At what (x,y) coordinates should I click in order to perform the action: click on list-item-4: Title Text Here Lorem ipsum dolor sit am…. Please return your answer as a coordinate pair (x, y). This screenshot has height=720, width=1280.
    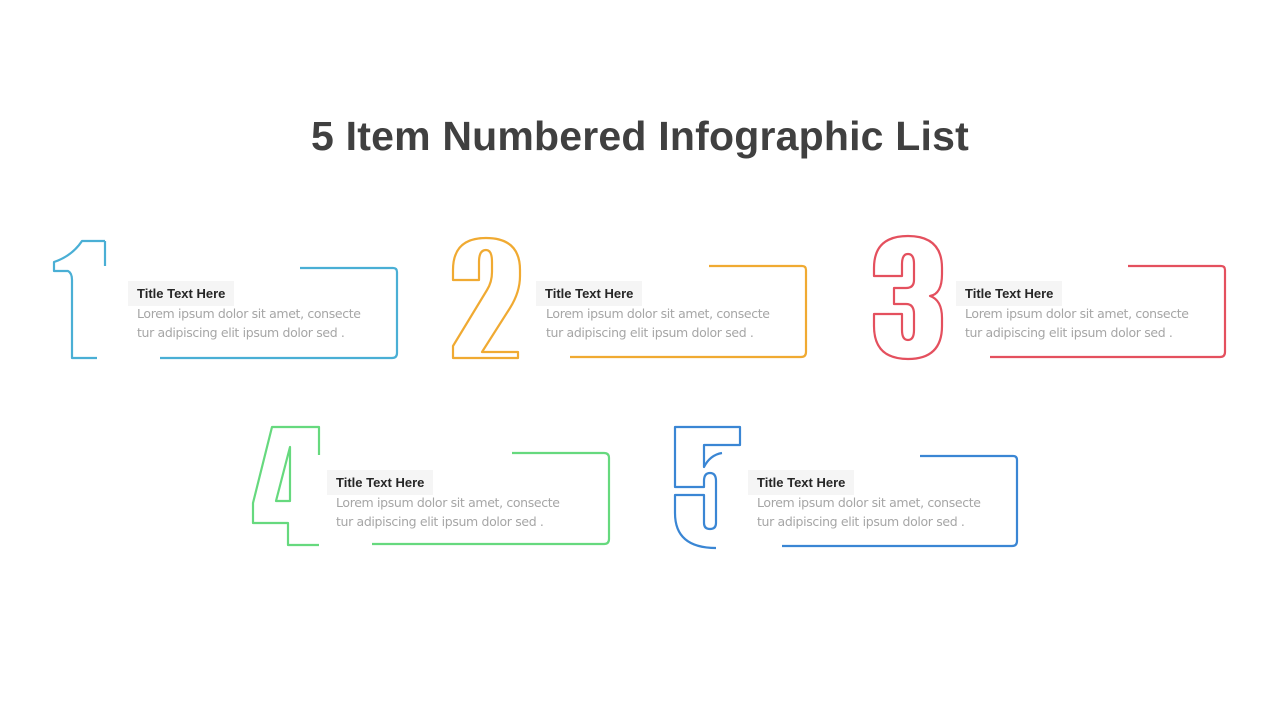
    Looking at the image, I should click on (431, 495).